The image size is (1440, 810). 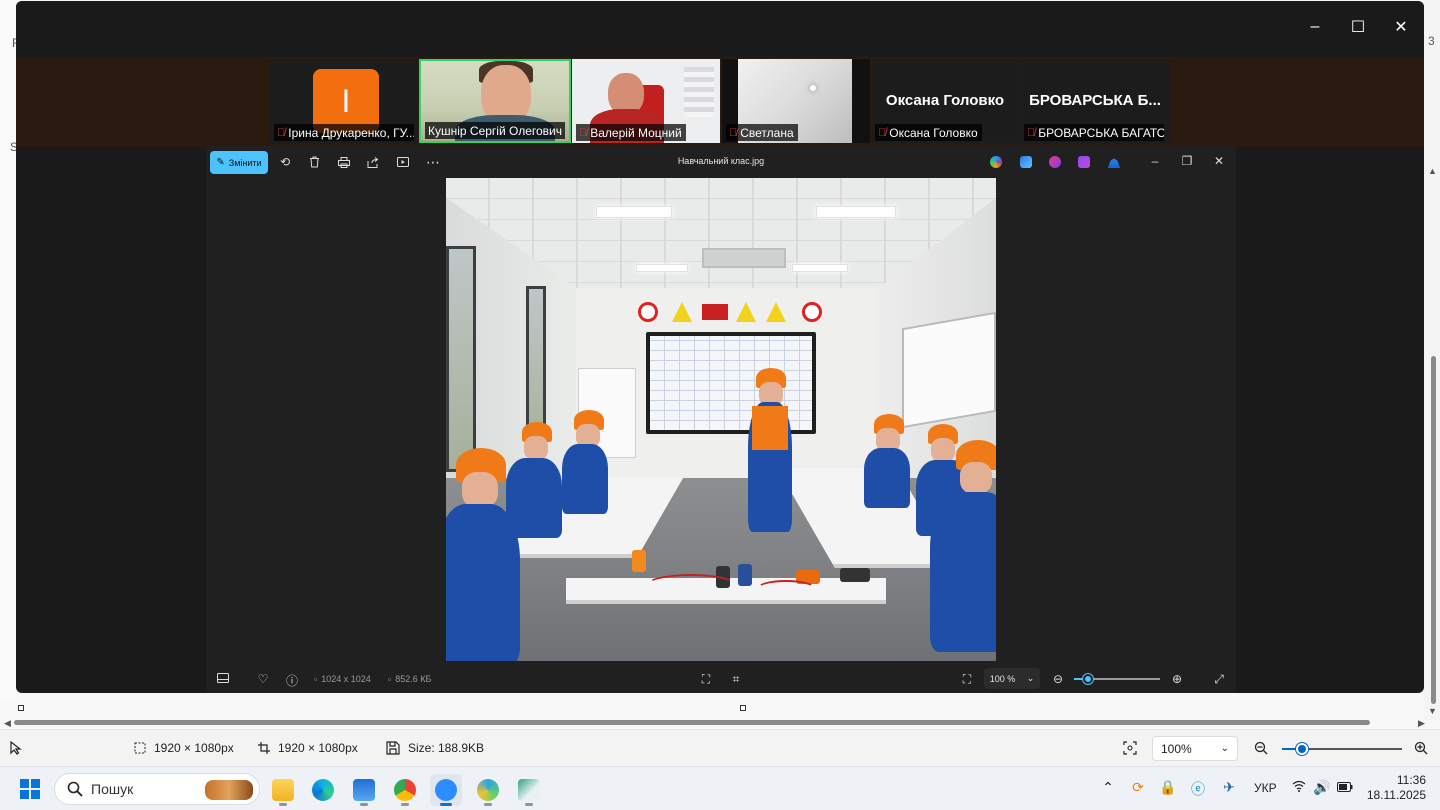 What do you see at coordinates (323, 790) in the screenshot?
I see `edge-icon` at bounding box center [323, 790].